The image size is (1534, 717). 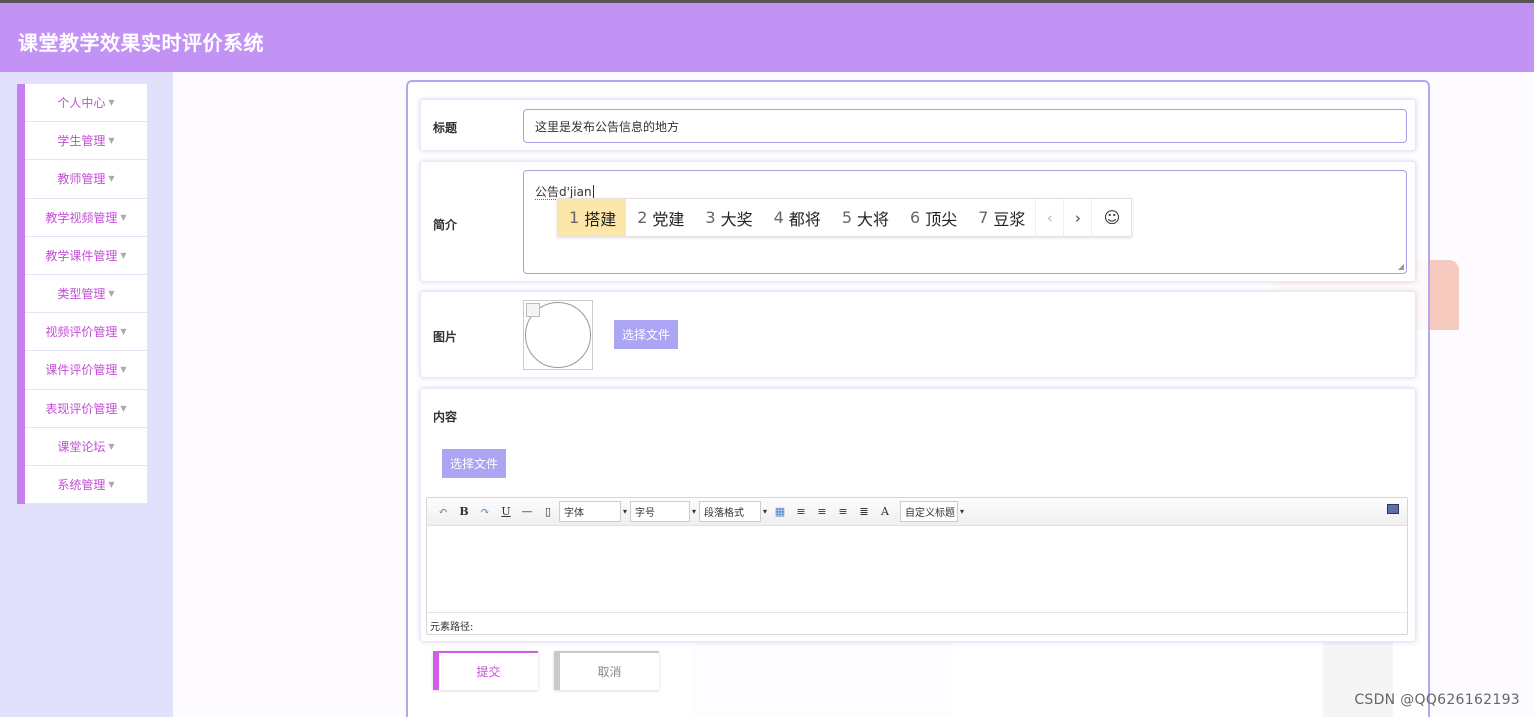 What do you see at coordinates (1077, 217) in the screenshot?
I see `ime-next-page-icon: ›` at bounding box center [1077, 217].